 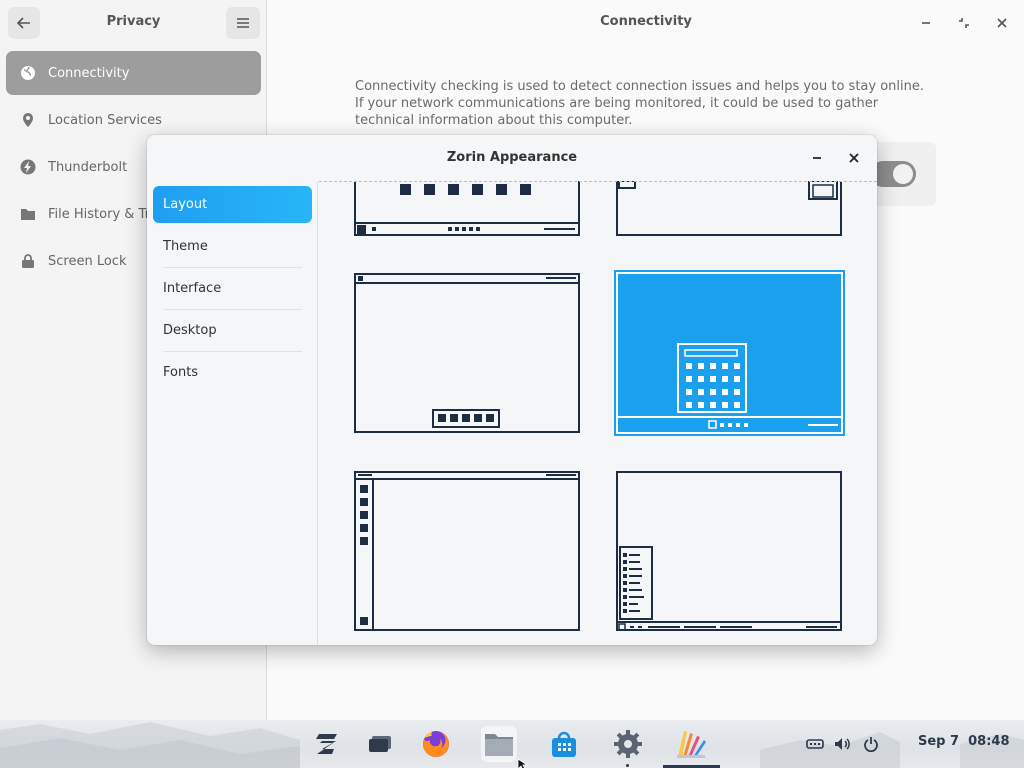 I want to click on restore-button, so click(x=964, y=23).